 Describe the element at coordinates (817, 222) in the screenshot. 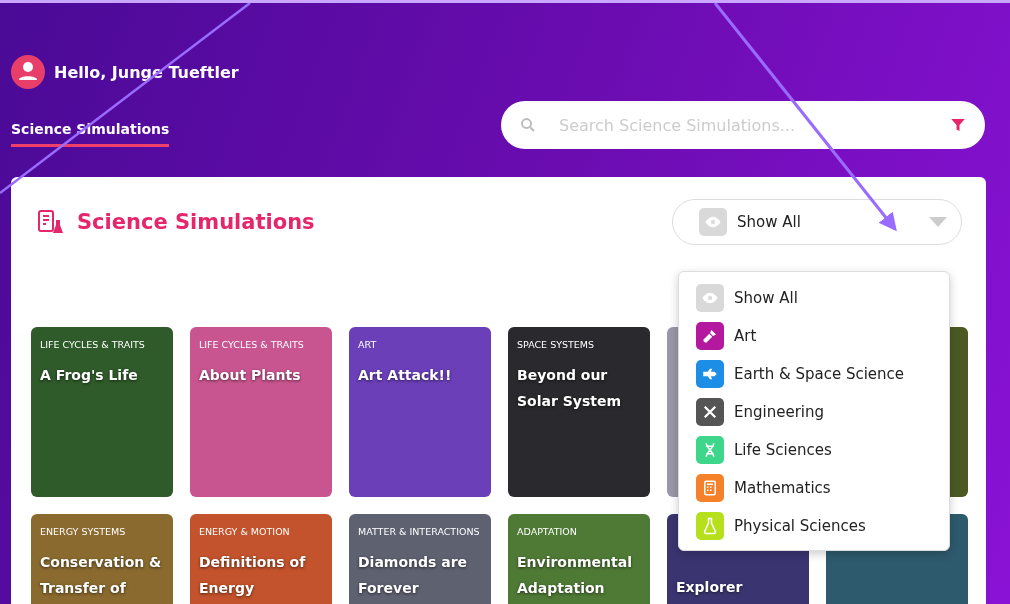

I see `category-dropdown: Show All` at that location.